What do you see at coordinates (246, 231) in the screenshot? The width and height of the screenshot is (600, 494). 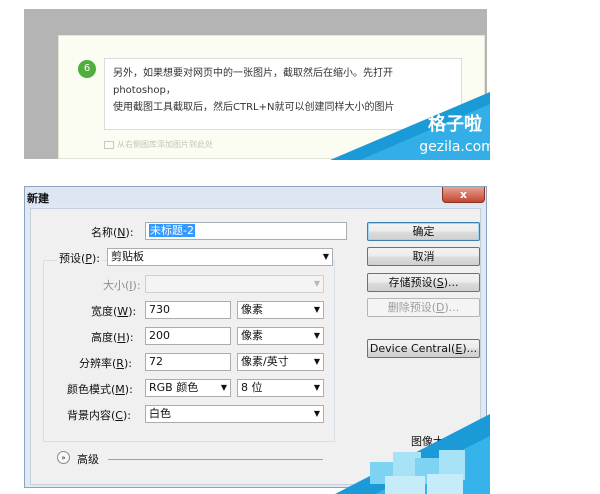 I see `name-input: 未标题-2` at bounding box center [246, 231].